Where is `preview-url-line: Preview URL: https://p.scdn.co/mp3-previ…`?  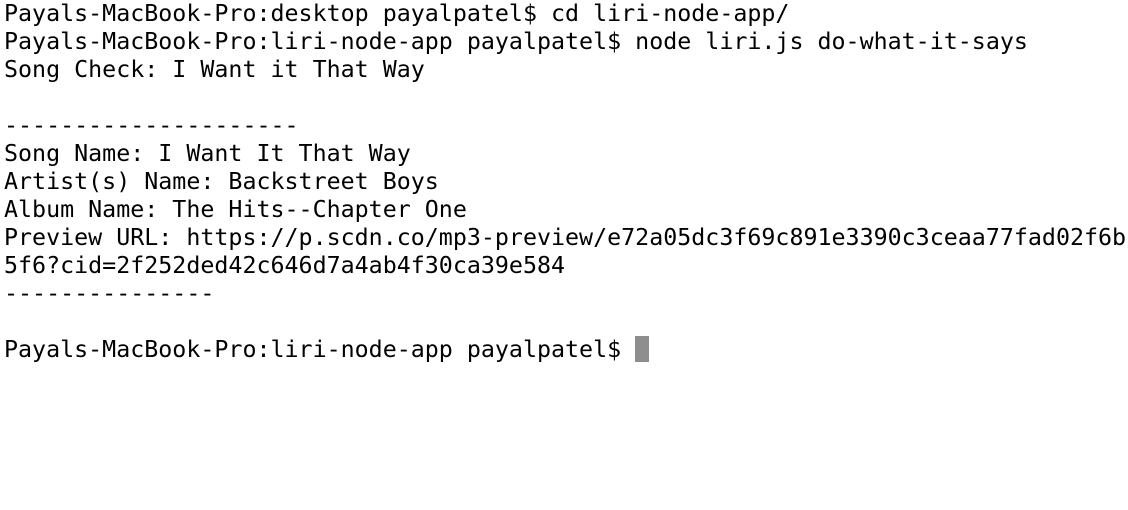 preview-url-line: Preview URL: https://p.scdn.co/mp3-previ… is located at coordinates (565, 237).